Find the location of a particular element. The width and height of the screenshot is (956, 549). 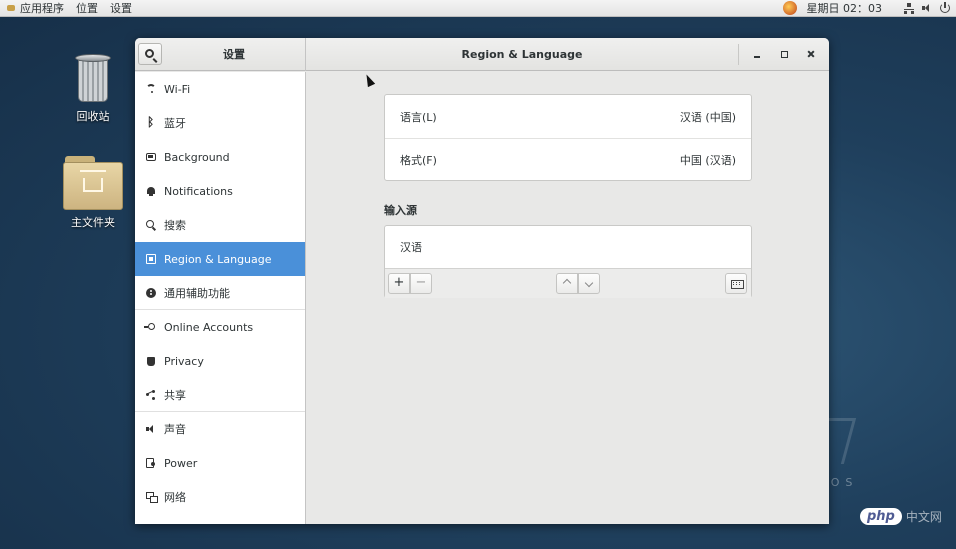

settings-menu: 设置 is located at coordinates (121, 8).